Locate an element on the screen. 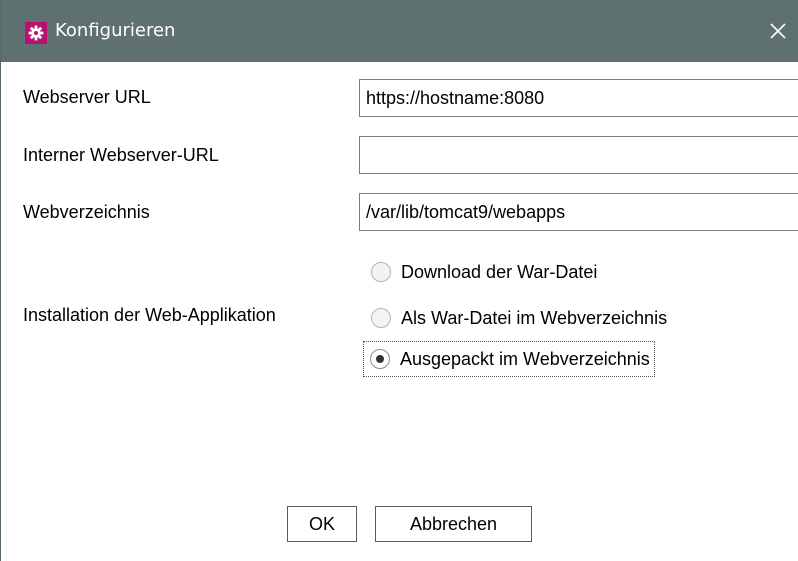 This screenshot has width=798, height=561. internal-webserver-url-input is located at coordinates (578, 155).